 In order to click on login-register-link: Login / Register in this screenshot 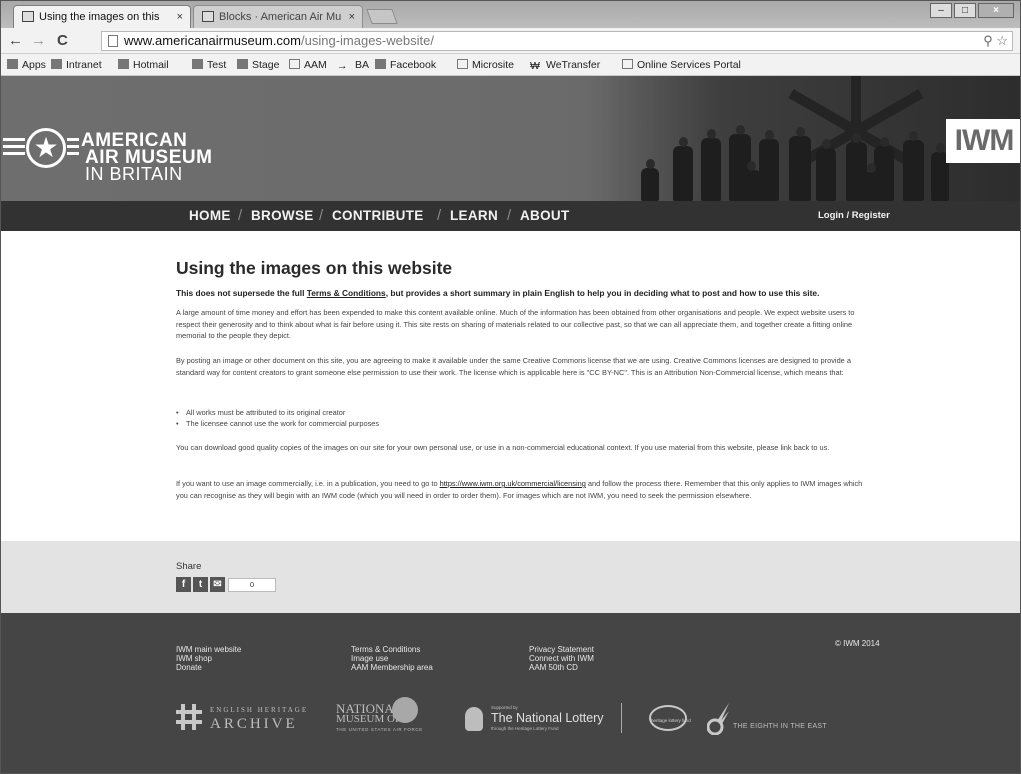, I will do `click(854, 216)`.